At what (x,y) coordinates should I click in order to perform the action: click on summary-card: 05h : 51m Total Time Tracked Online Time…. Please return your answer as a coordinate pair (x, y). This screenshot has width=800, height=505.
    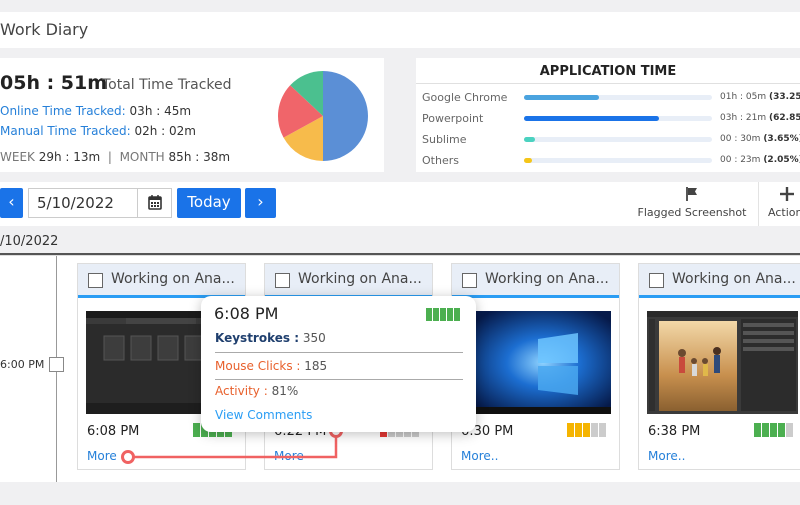
    Looking at the image, I should click on (192, 115).